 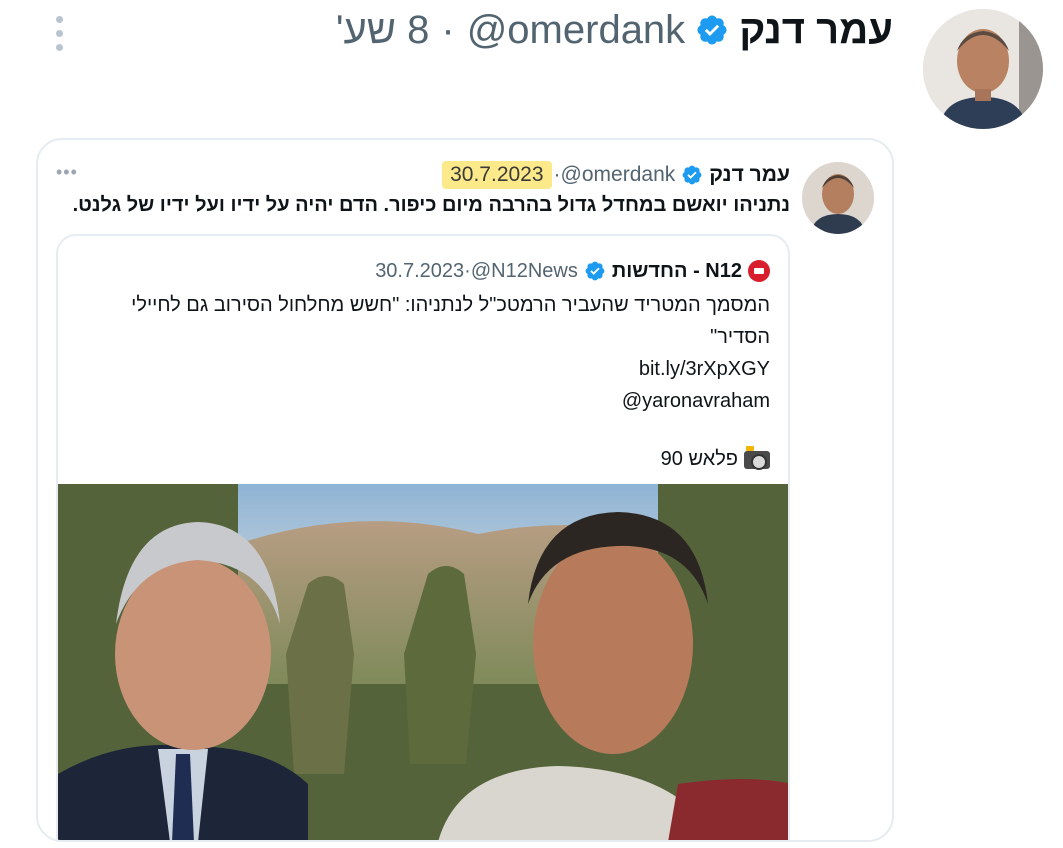 What do you see at coordinates (740, 337) in the screenshot?
I see `nested-text-line2: הסדיר"` at bounding box center [740, 337].